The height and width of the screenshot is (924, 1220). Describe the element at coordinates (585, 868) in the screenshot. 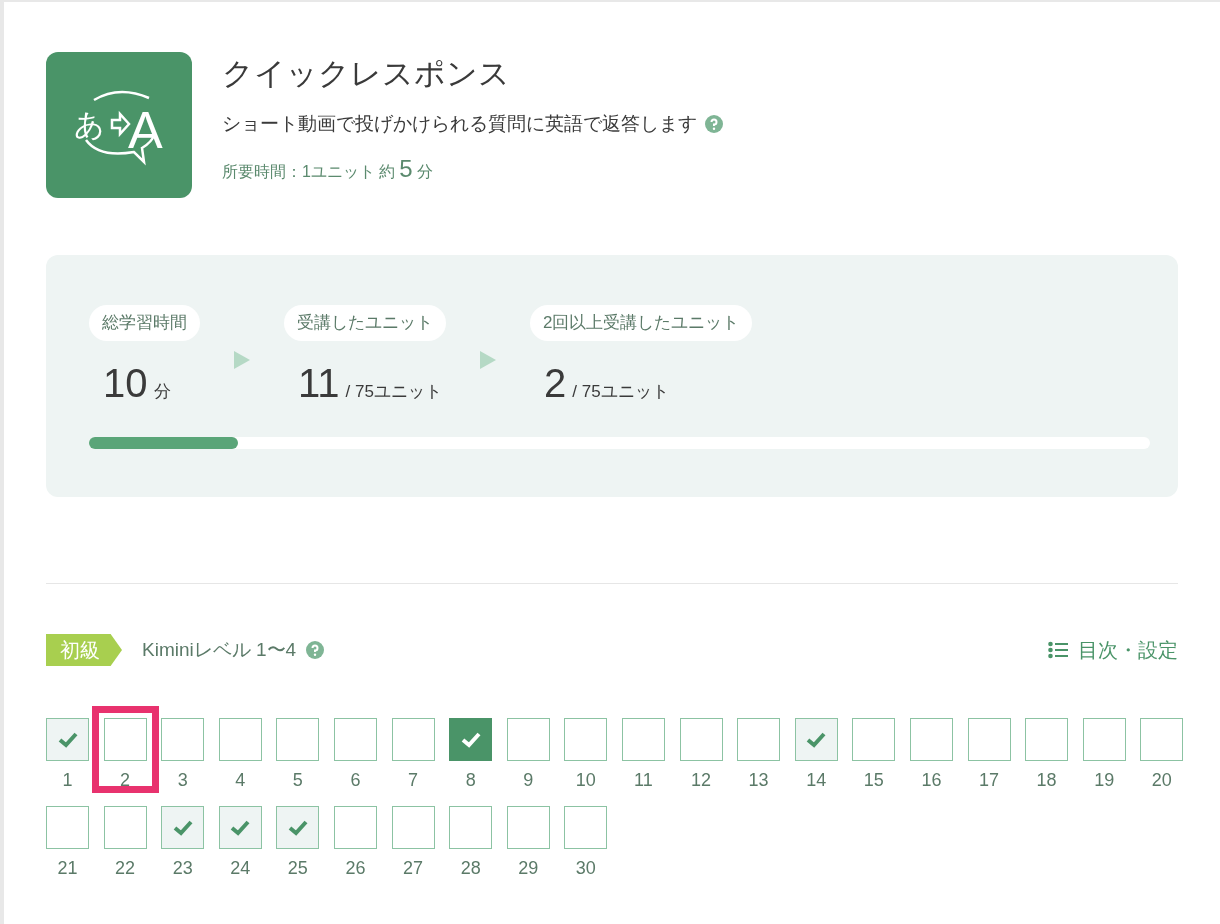

I see `unit-number: 30` at that location.